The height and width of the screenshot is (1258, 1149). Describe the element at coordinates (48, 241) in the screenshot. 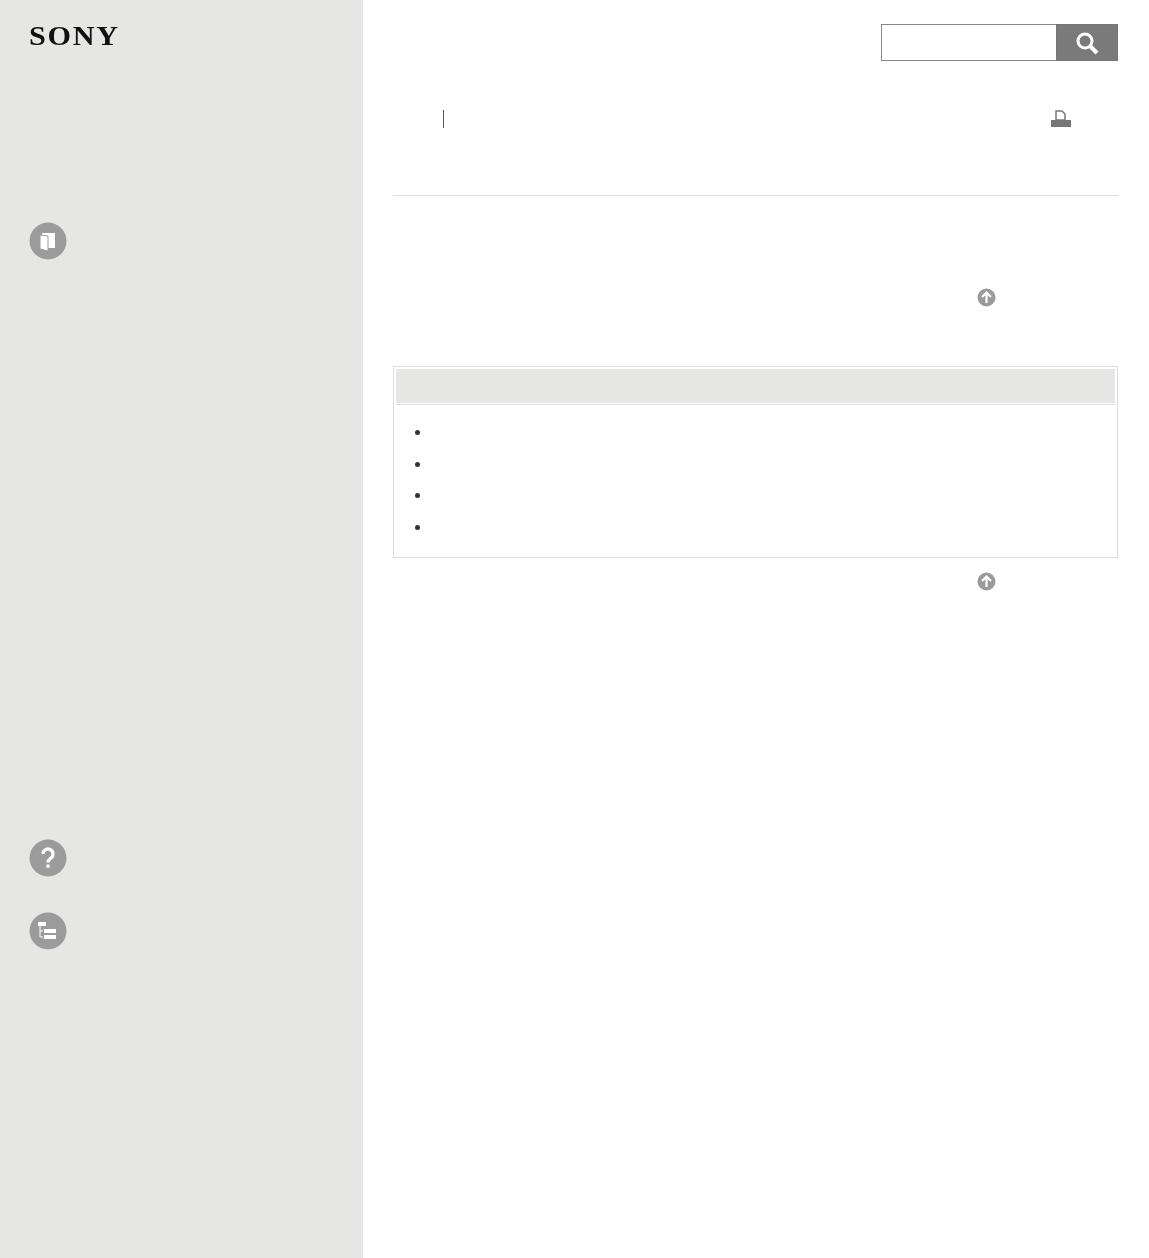

I see `book-icon` at that location.